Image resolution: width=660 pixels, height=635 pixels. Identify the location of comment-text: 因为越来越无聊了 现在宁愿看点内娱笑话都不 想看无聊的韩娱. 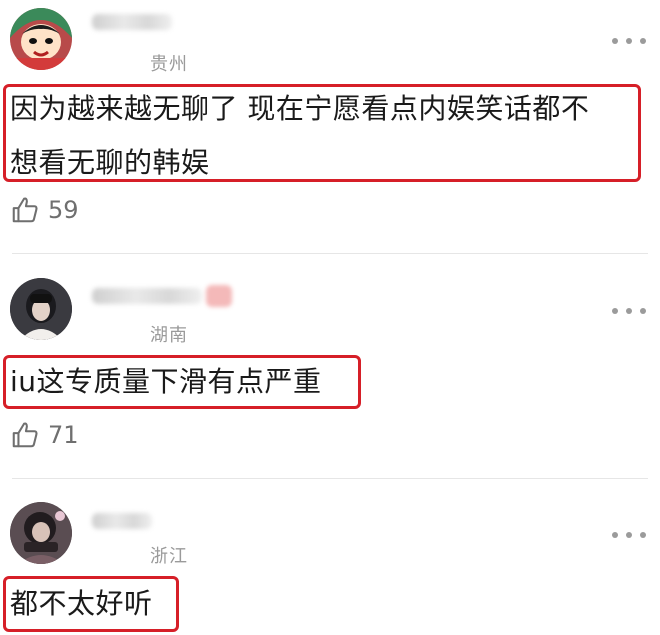
(300, 135).